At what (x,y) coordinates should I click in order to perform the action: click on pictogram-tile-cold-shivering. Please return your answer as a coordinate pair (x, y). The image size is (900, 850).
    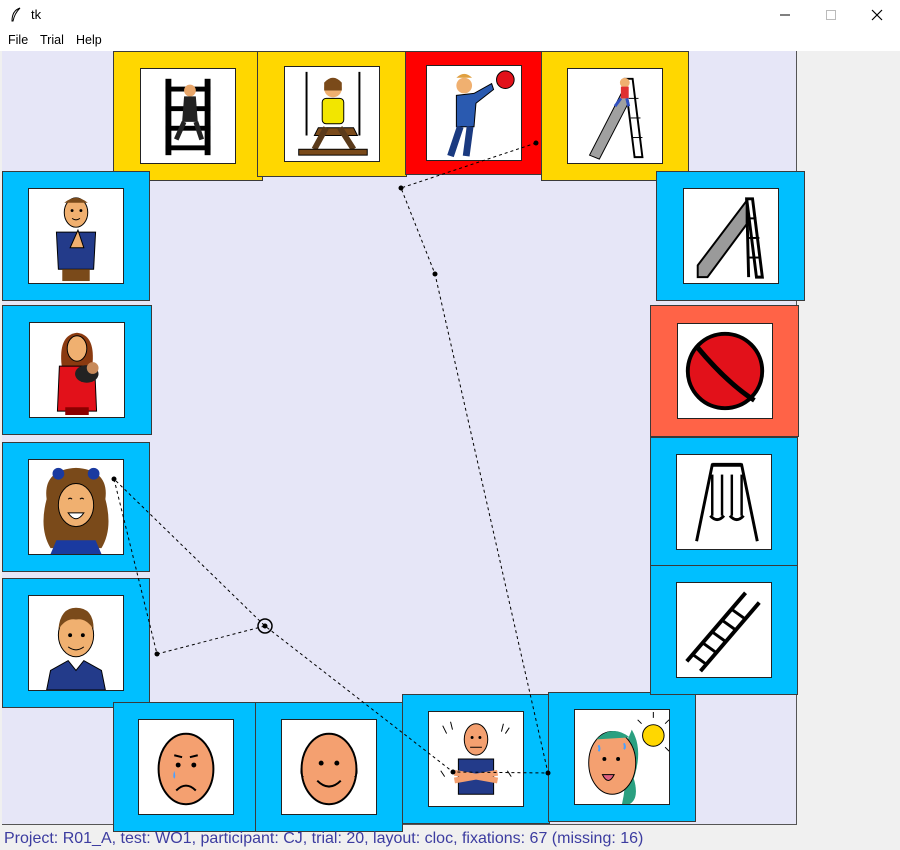
    Looking at the image, I should click on (476, 759).